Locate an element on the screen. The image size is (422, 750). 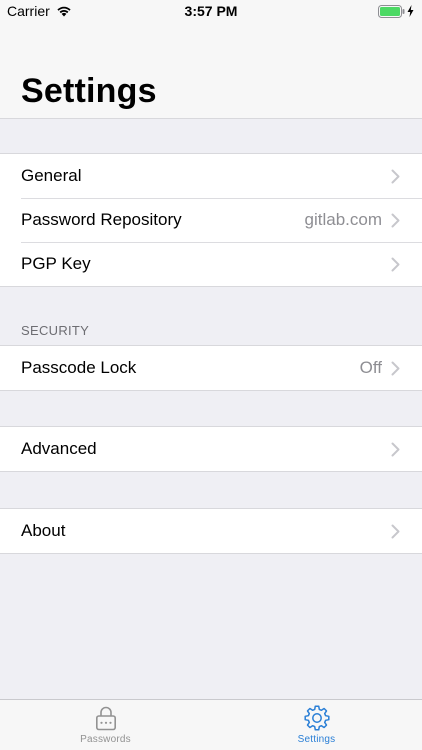
row-label: PGP Key is located at coordinates (56, 263).